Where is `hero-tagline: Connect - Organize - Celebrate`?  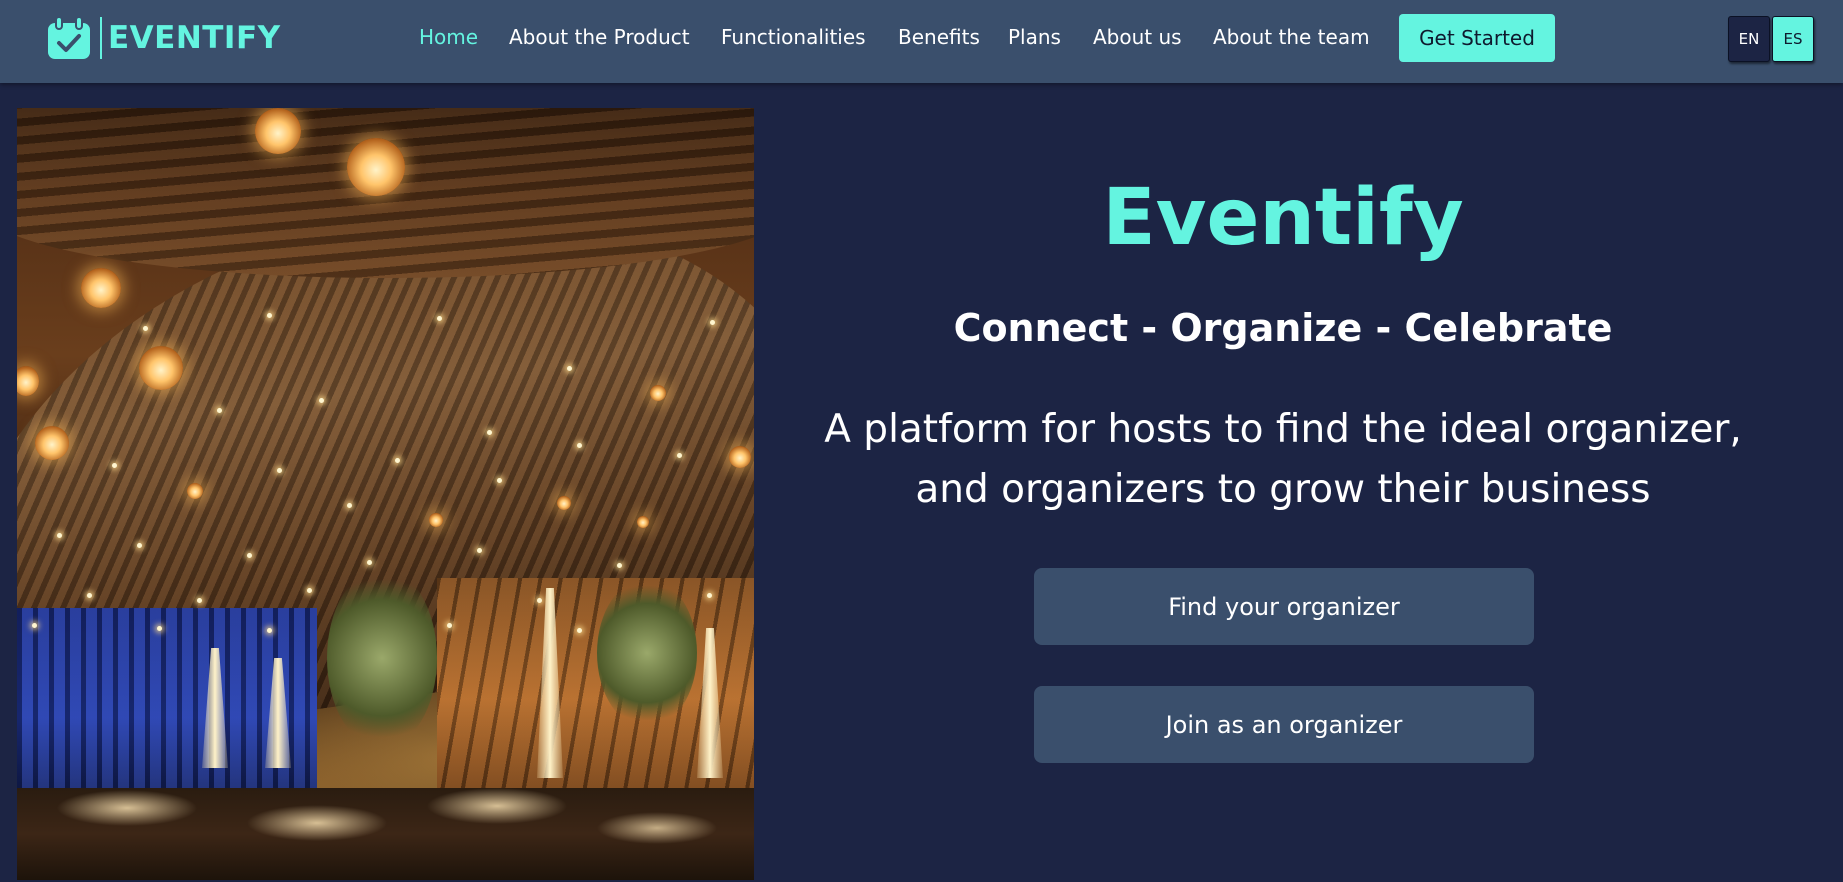 hero-tagline: Connect - Organize - Celebrate is located at coordinates (1283, 328).